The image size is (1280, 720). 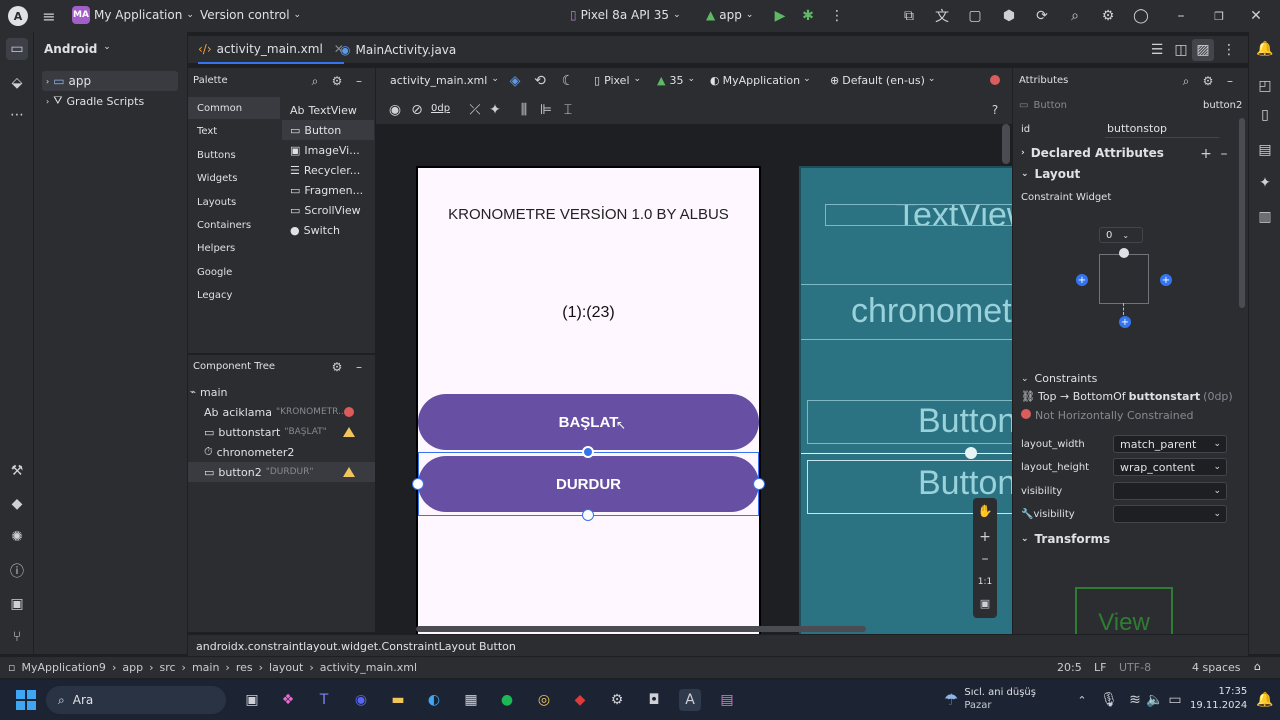 I want to click on breadcrumb-button: Button, so click(x=497, y=646).